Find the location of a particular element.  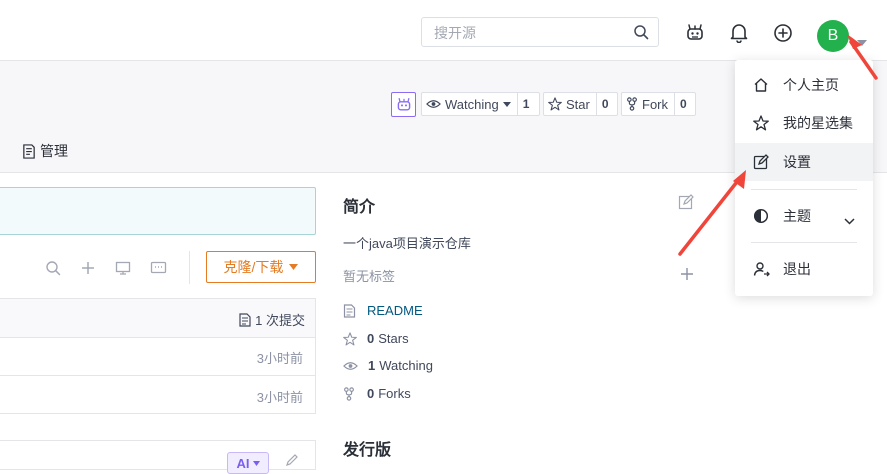

settings-doc-icon is located at coordinates (29, 151).